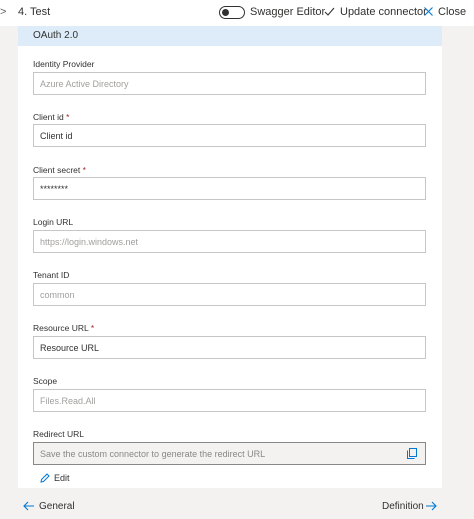  What do you see at coordinates (45, 478) in the screenshot?
I see `pencil-icon` at bounding box center [45, 478].